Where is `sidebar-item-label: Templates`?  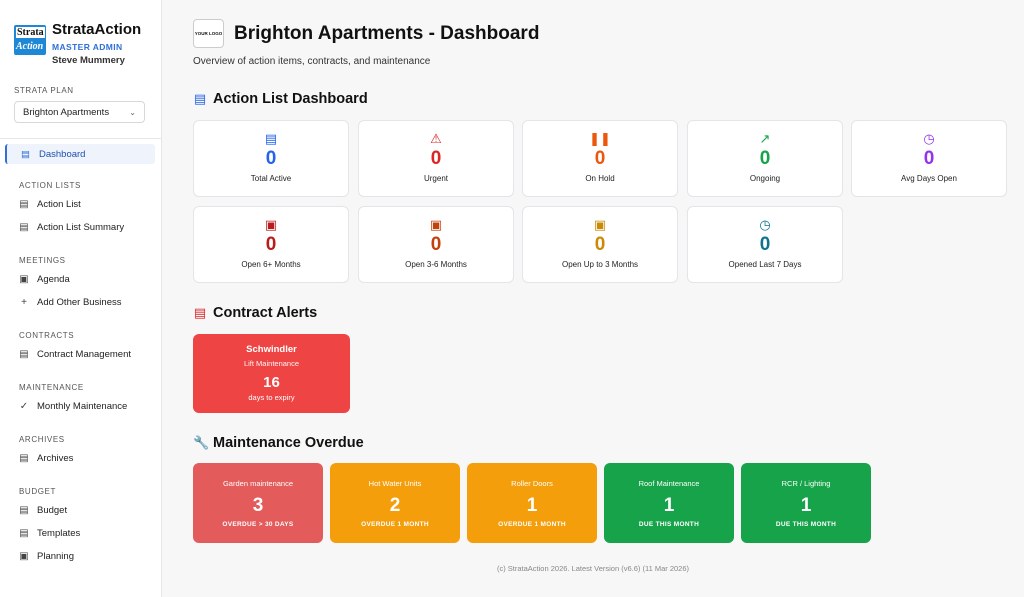 sidebar-item-label: Templates is located at coordinates (59, 533).